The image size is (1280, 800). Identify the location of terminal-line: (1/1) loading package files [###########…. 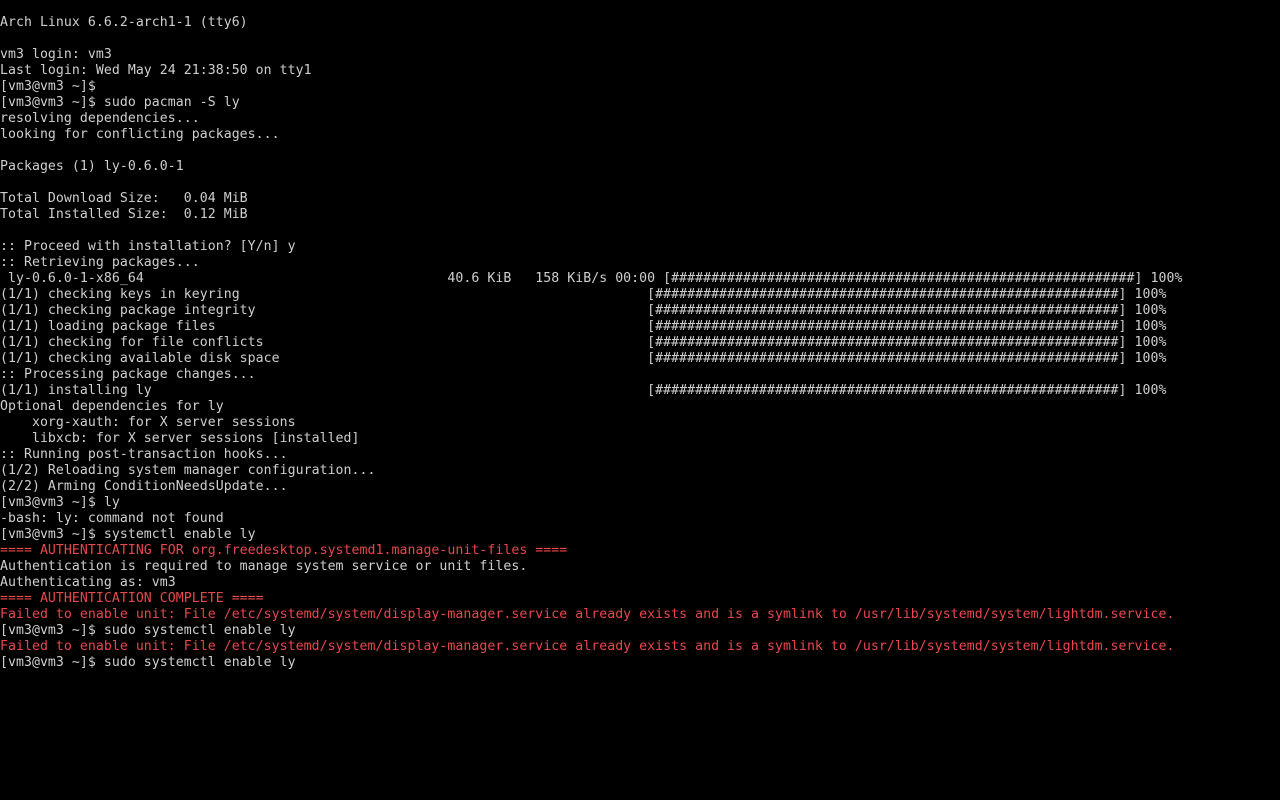
(583, 326).